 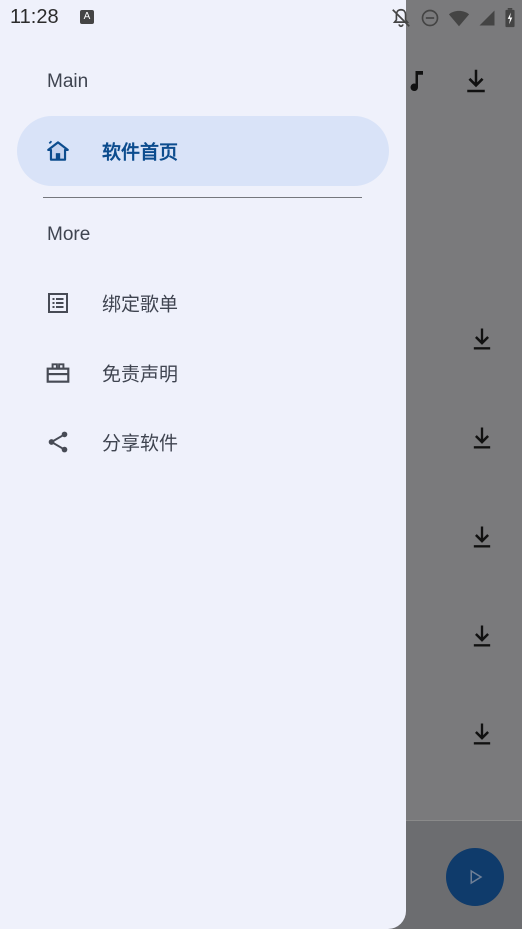 I want to click on nav-label-home: 软件首页, so click(x=140, y=152).